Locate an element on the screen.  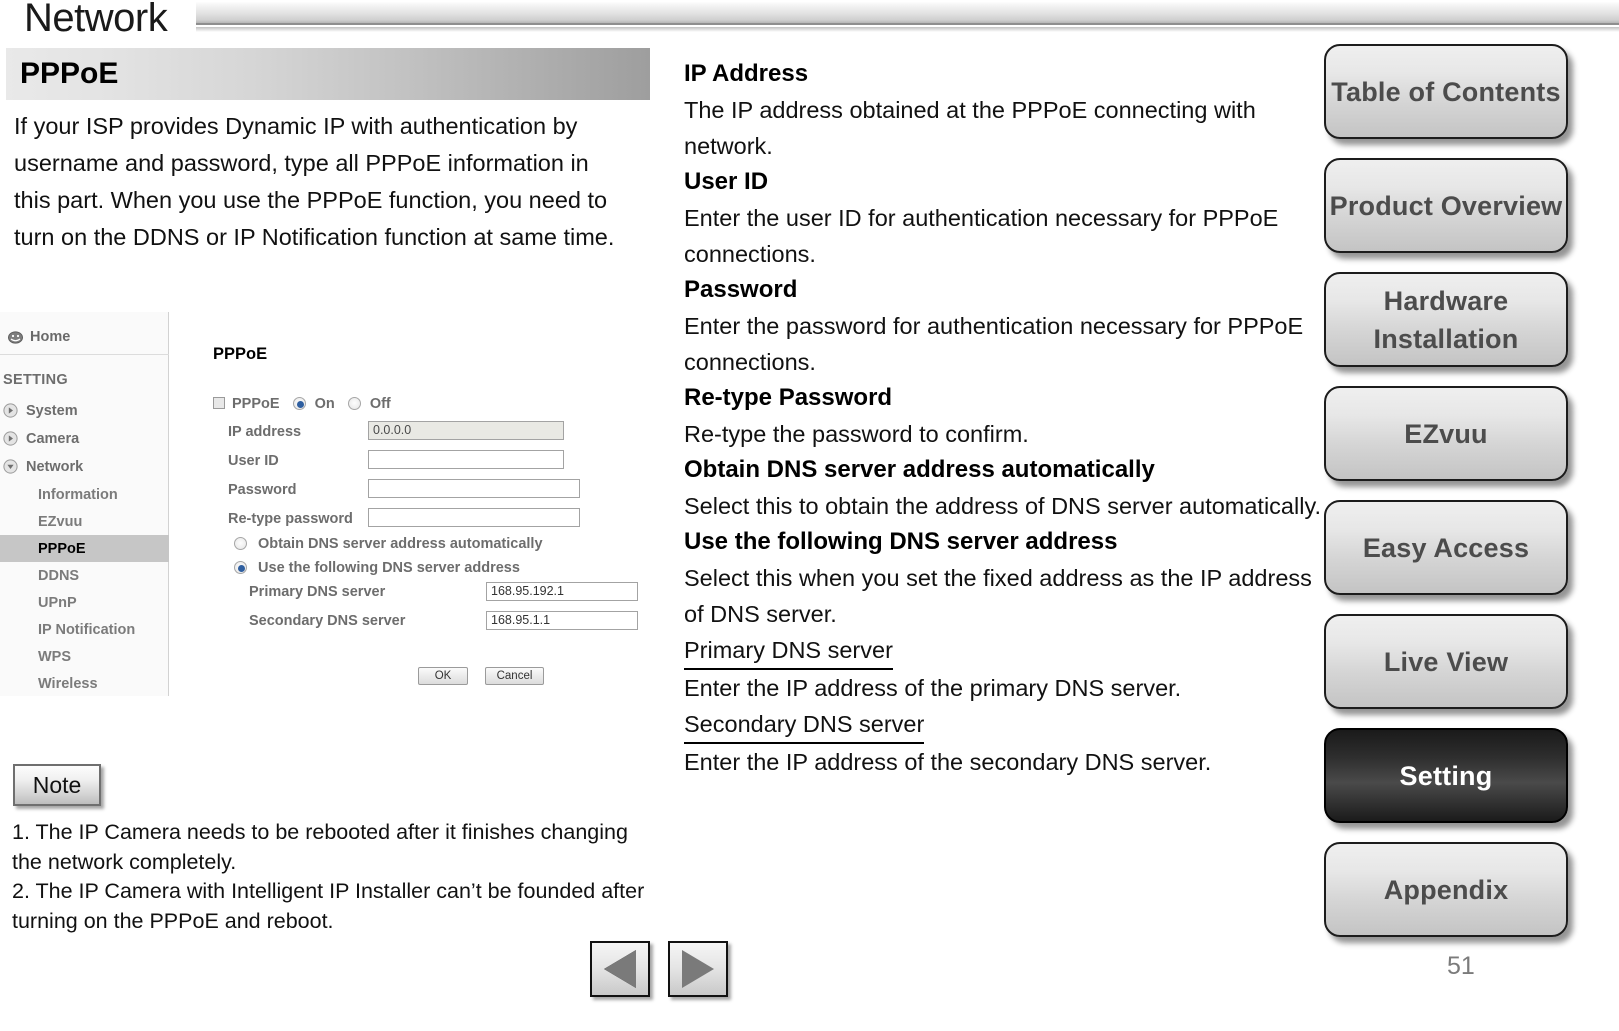
sidebar-divider is located at coordinates (84, 354).